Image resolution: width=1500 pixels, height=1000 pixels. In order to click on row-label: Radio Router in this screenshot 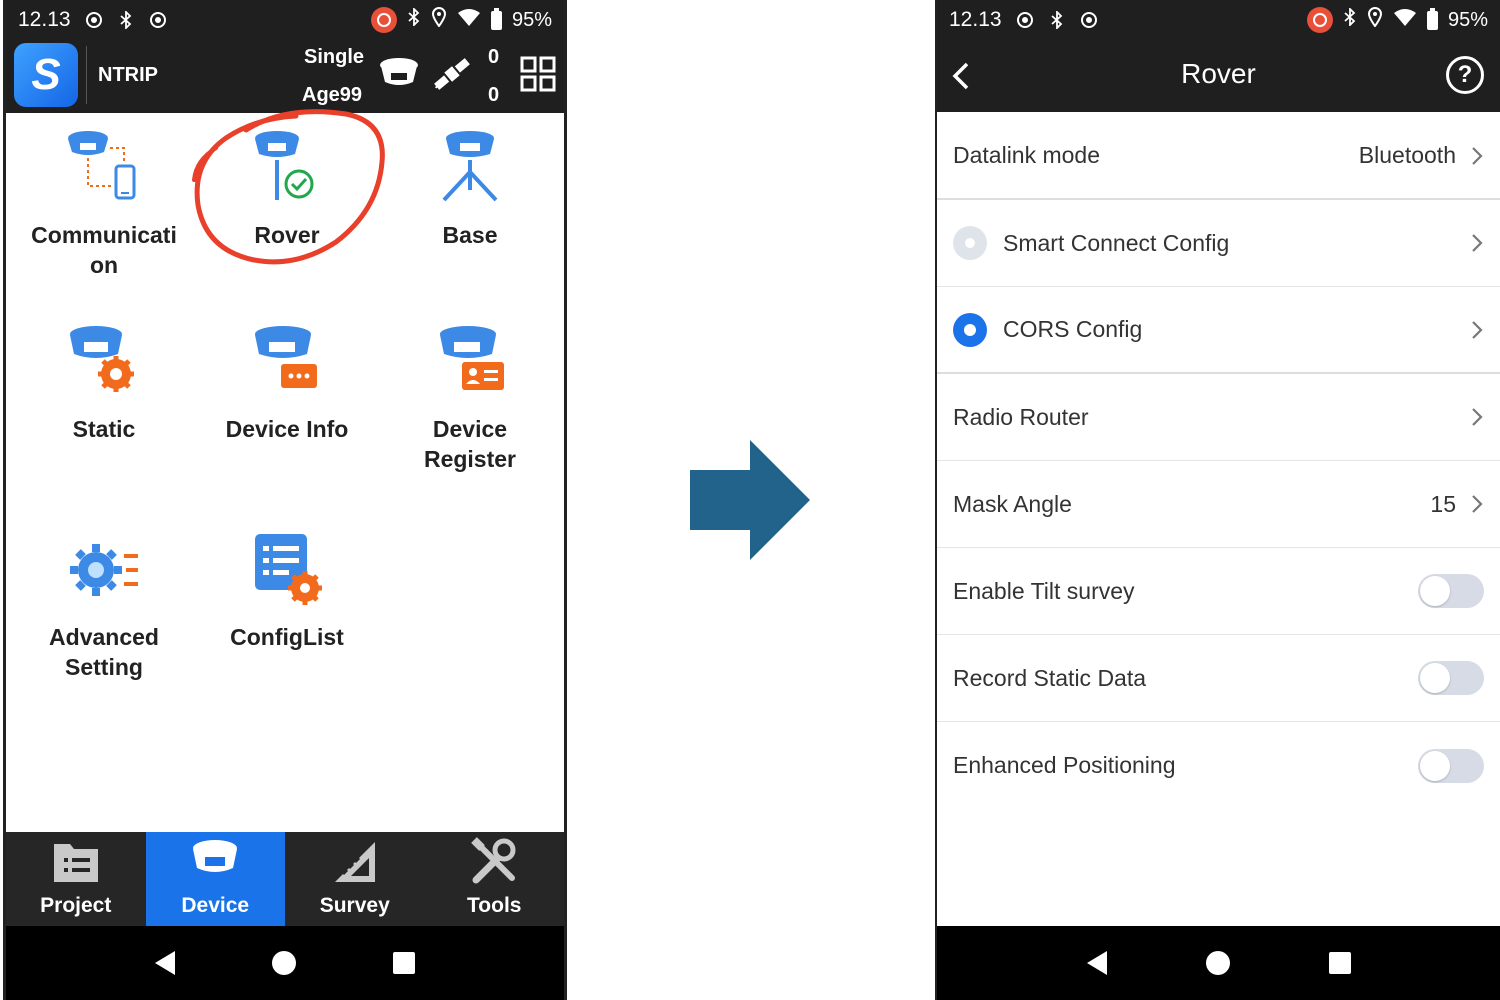, I will do `click(1021, 416)`.